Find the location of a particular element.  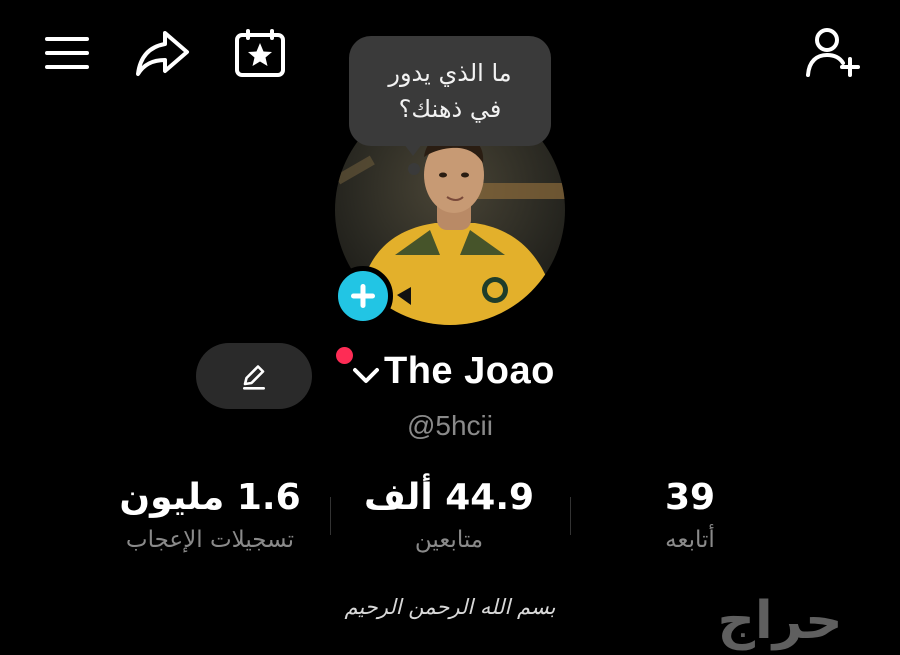

edit-profile-button is located at coordinates (254, 376).